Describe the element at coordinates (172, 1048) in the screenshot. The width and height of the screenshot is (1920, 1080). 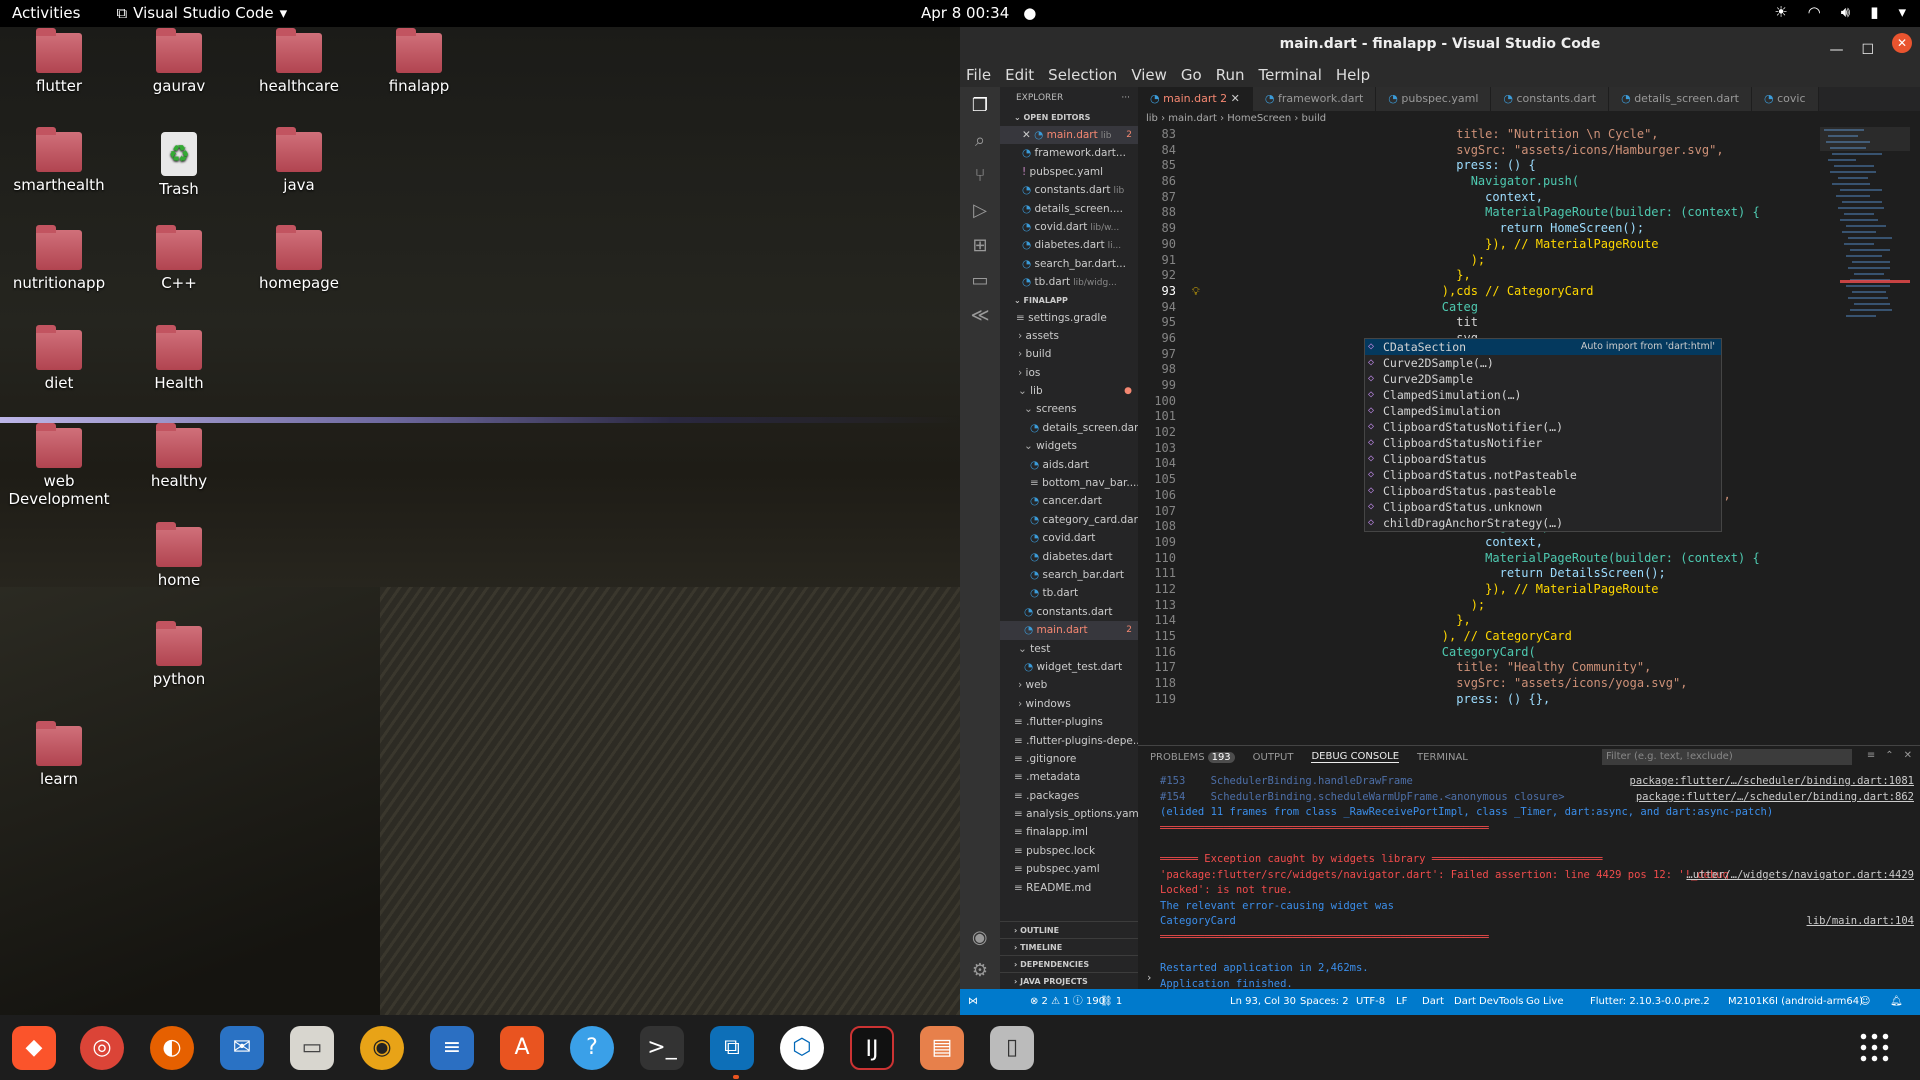
I see `firefox-icon: ◐` at that location.